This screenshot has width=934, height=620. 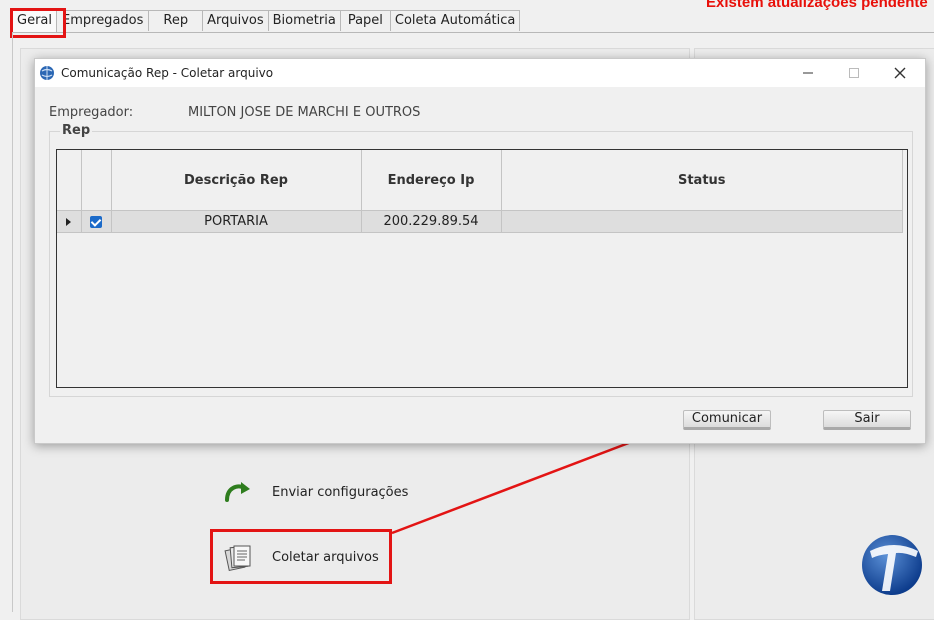 What do you see at coordinates (431, 180) in the screenshot?
I see `column-header-ip: Endereço Ip` at bounding box center [431, 180].